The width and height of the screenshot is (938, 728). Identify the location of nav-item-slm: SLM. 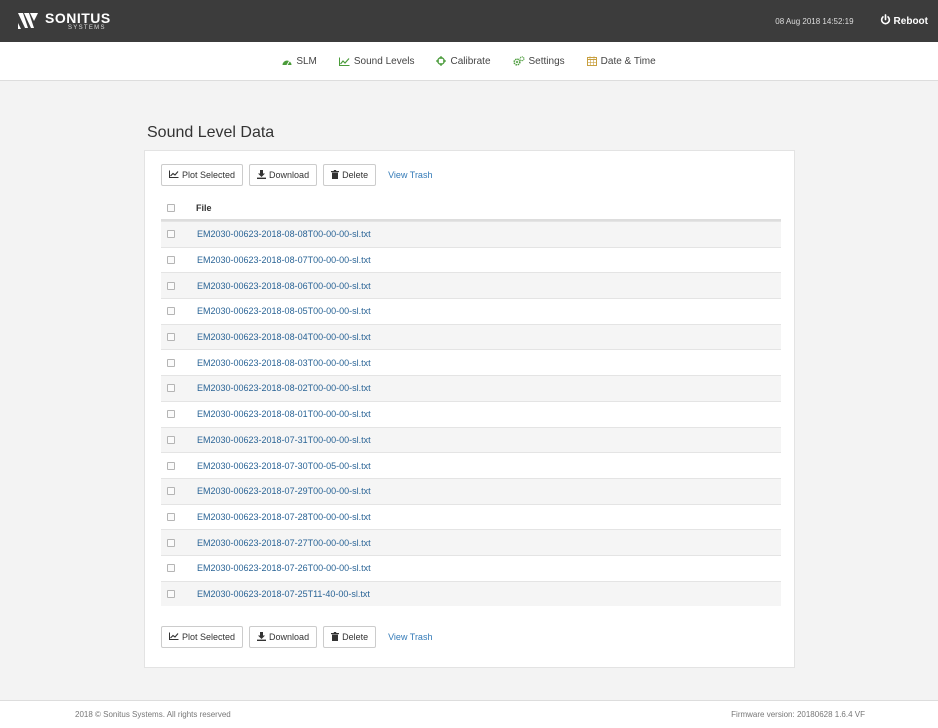
(299, 61).